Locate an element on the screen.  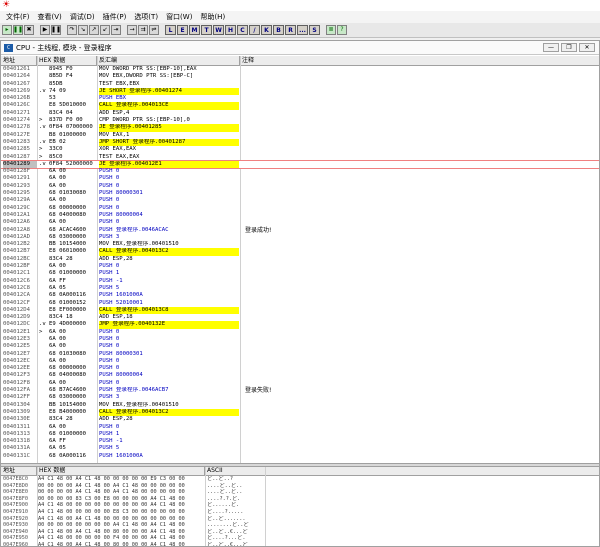
disasm-row: 004012B2 BB 10154000 MOV EBX,登录程序.00401510 is located at coordinates (300, 244).